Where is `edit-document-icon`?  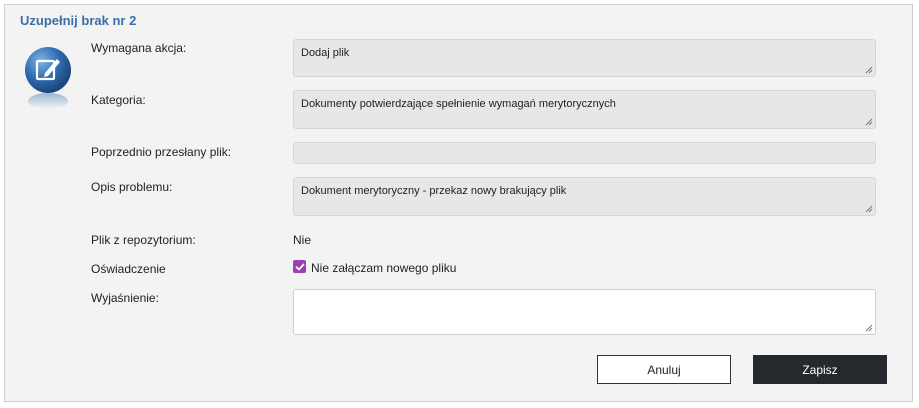
edit-document-icon is located at coordinates (48, 80).